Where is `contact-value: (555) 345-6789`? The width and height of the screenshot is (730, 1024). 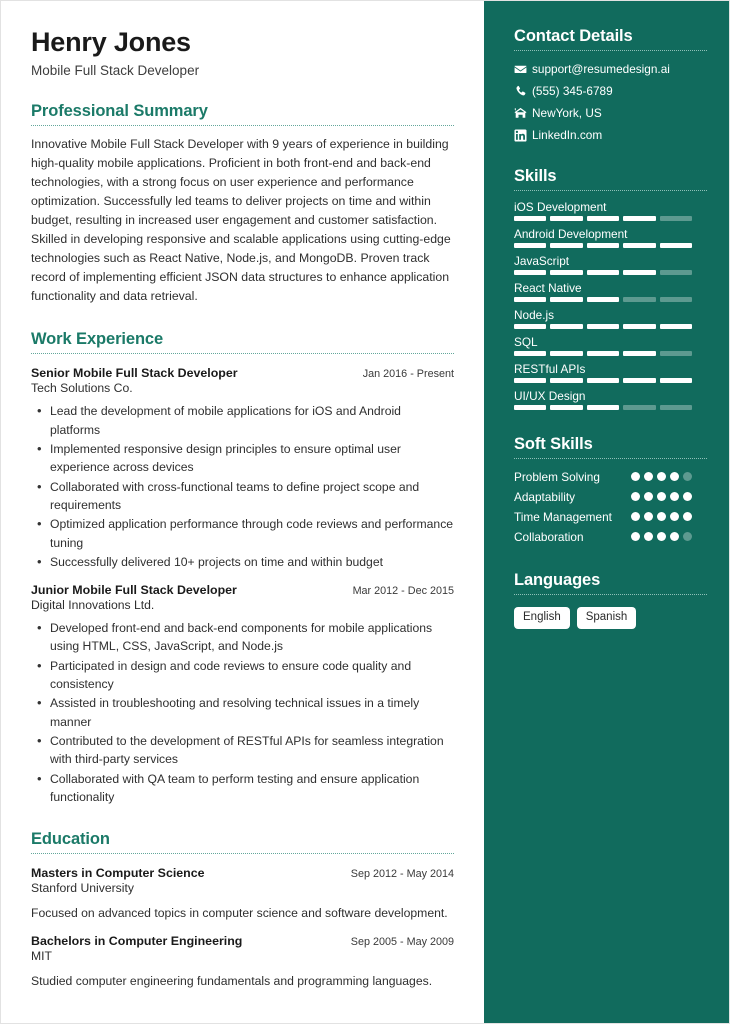 contact-value: (555) 345-6789 is located at coordinates (572, 91).